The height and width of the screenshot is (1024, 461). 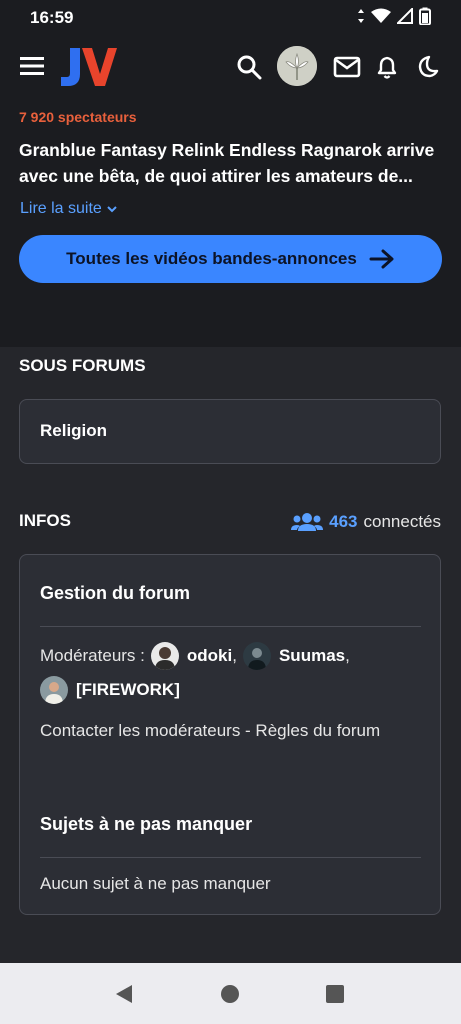 I want to click on status-time: 16:59, so click(x=52, y=17).